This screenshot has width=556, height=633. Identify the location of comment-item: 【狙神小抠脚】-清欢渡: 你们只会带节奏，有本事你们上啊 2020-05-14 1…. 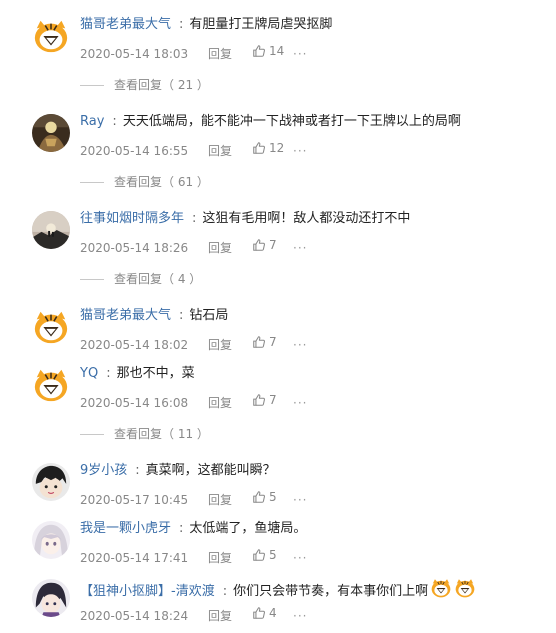
(278, 592).